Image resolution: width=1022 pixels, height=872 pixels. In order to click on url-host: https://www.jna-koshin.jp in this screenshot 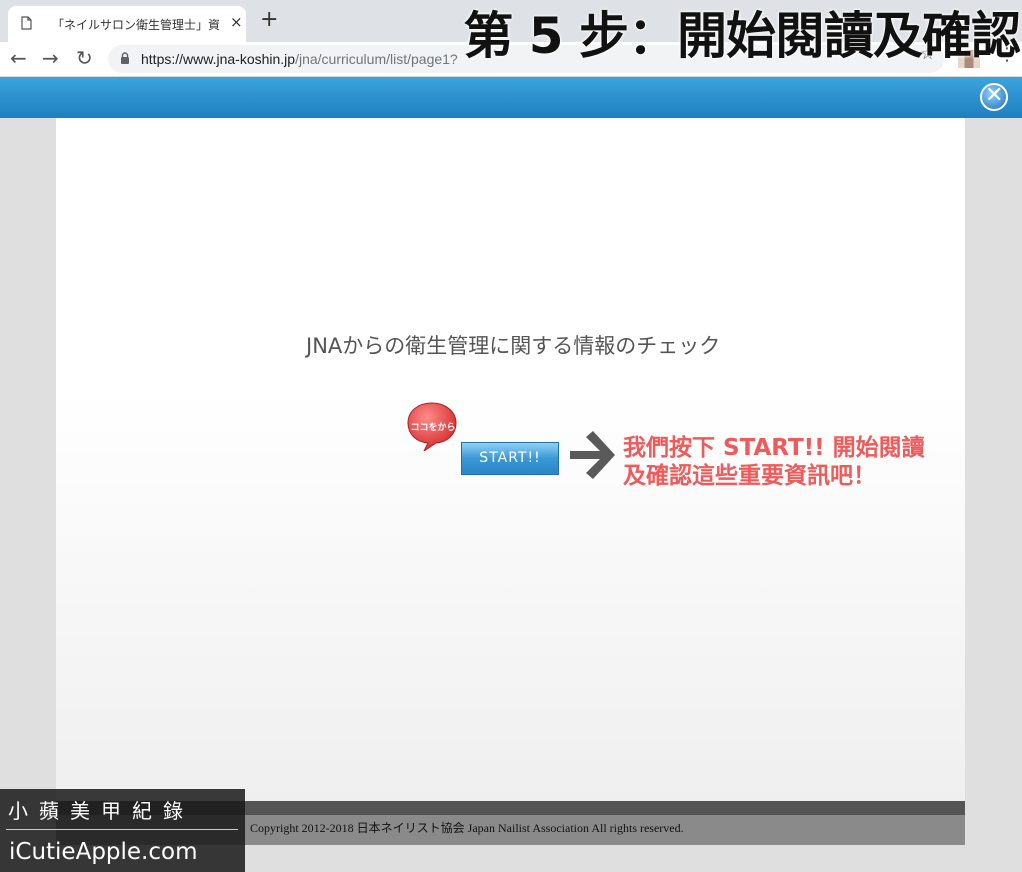, I will do `click(218, 59)`.